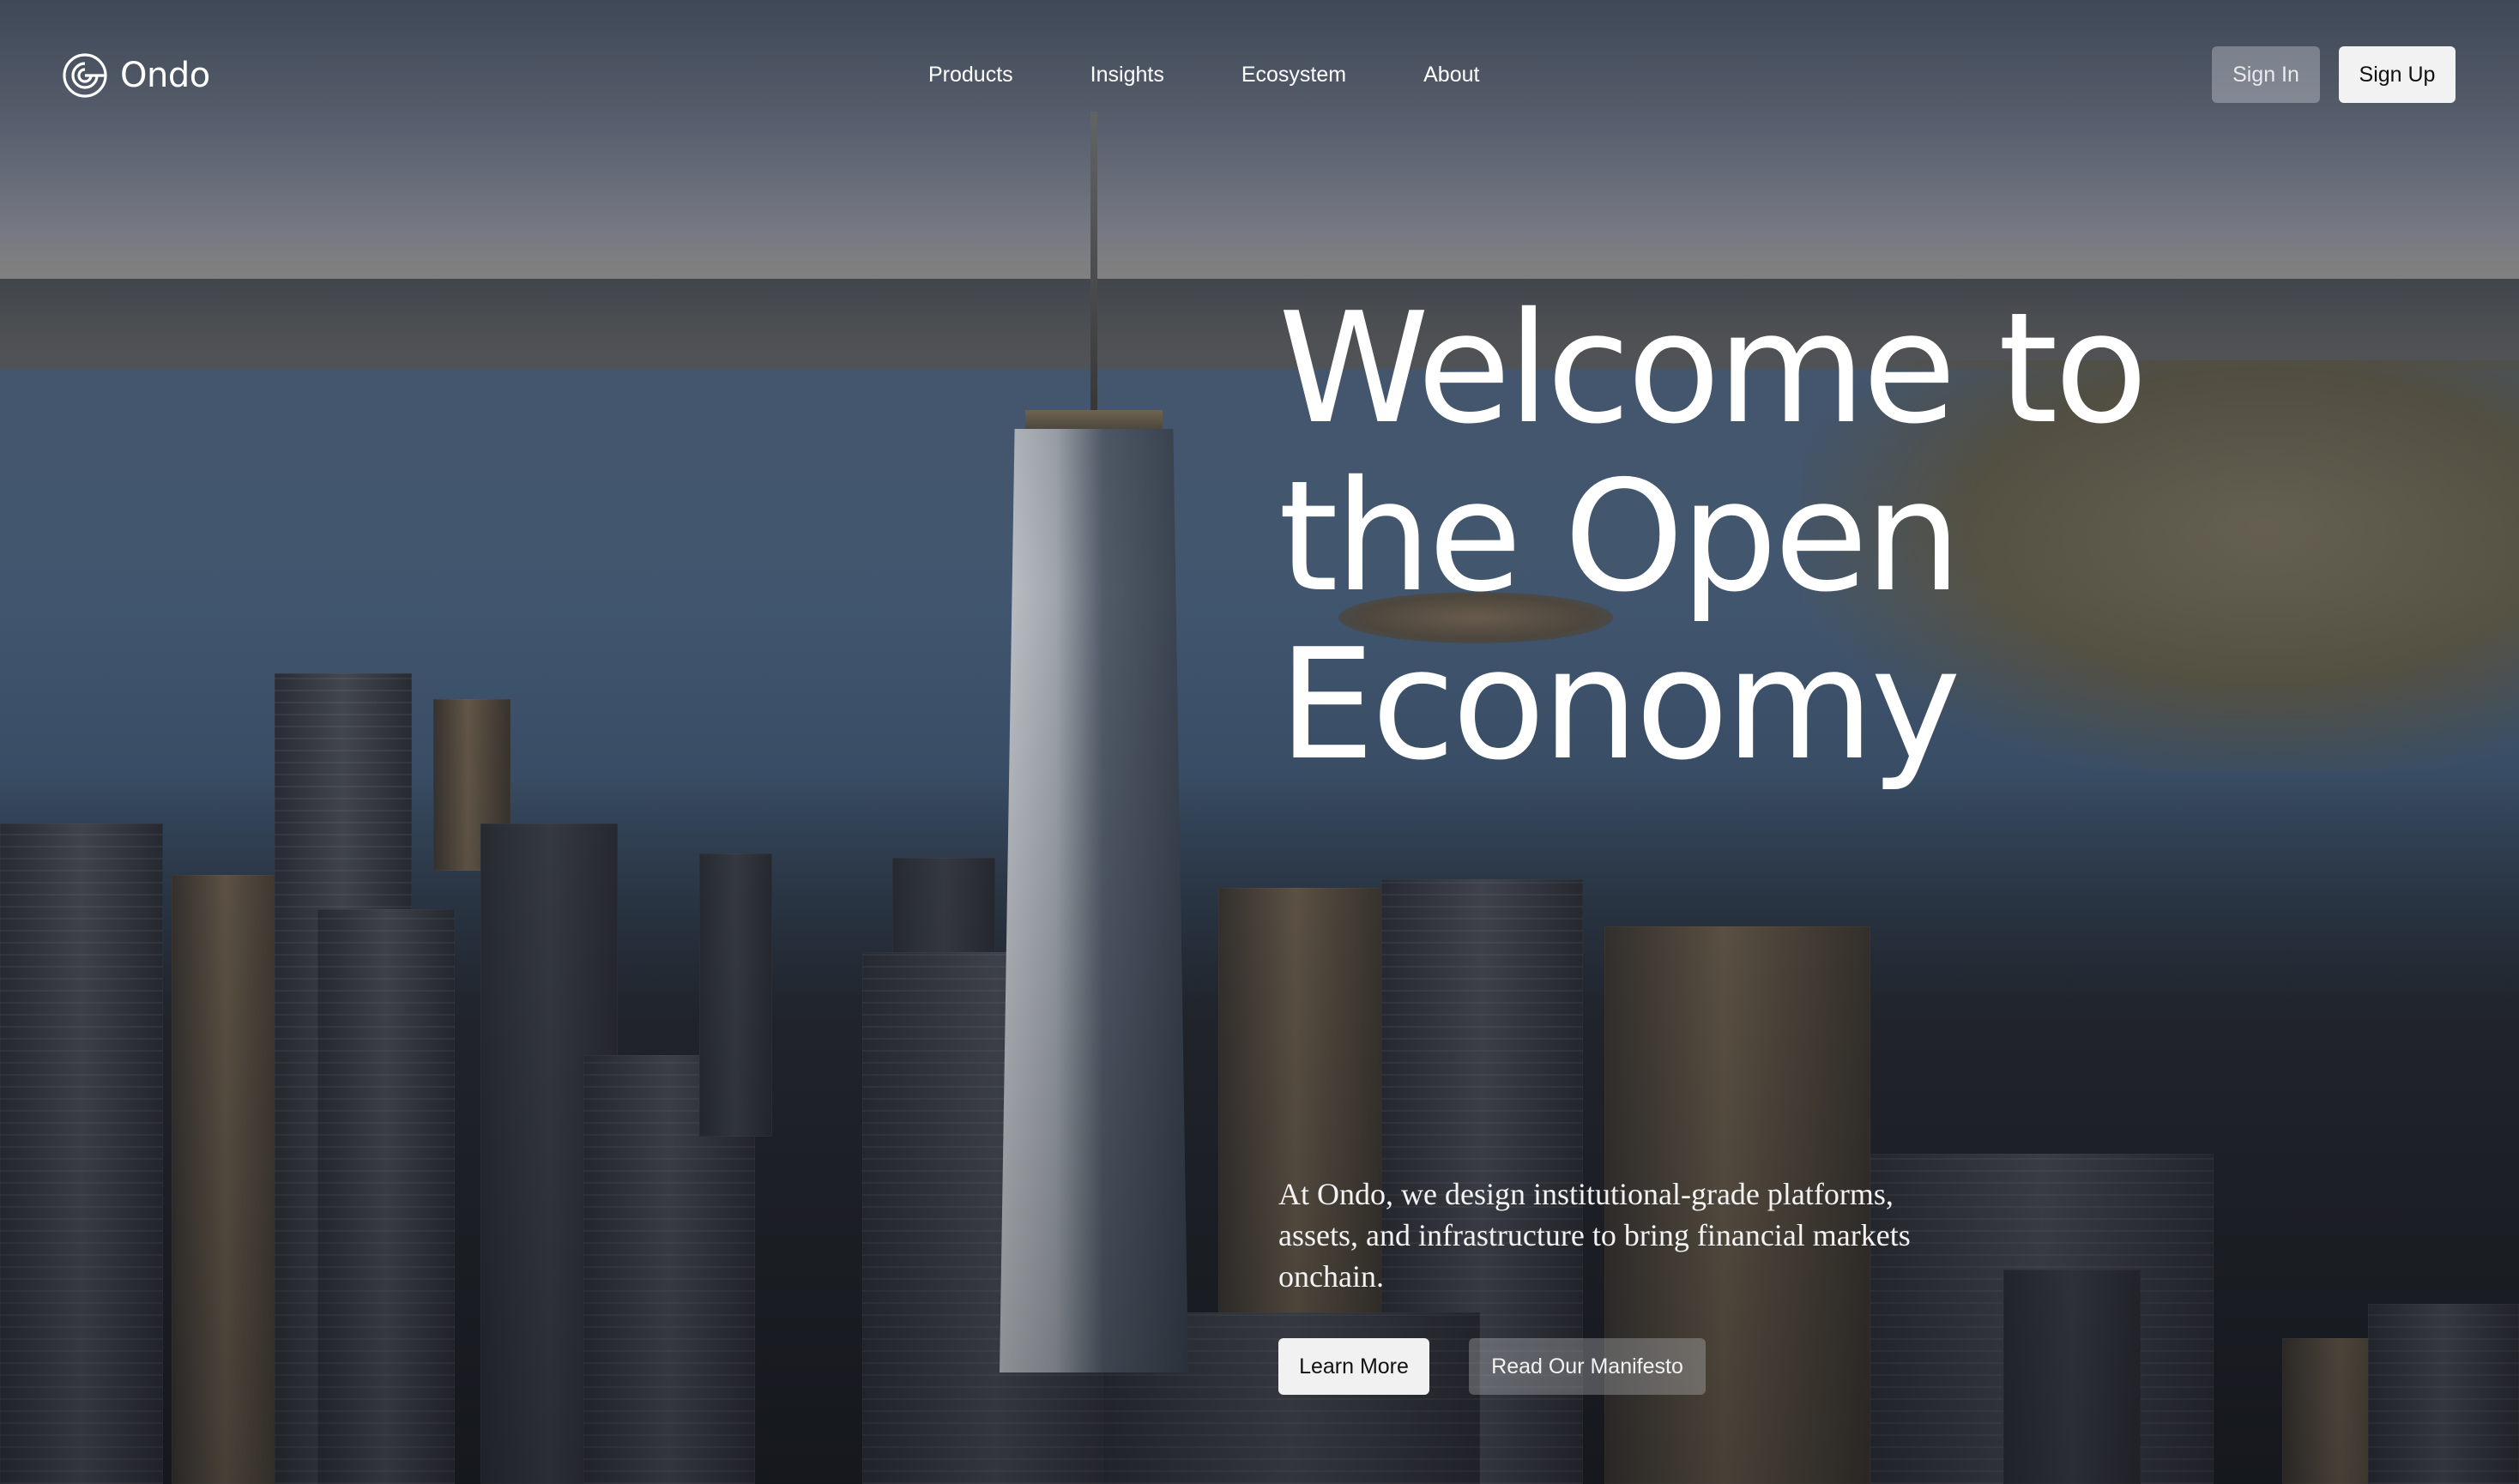 This screenshot has width=2519, height=1484. Describe the element at coordinates (2398, 74) in the screenshot. I see `sign-up-button: Sign Up` at that location.